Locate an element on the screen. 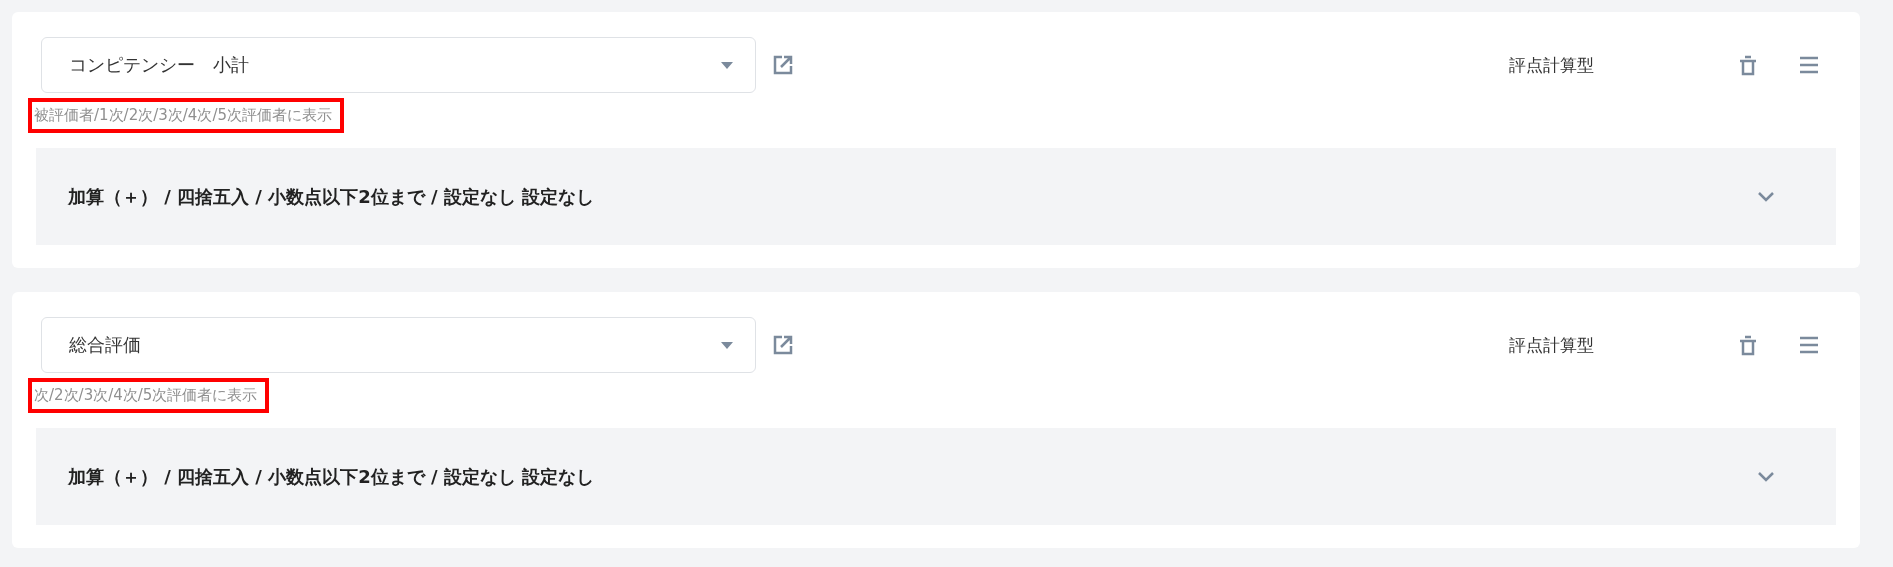 This screenshot has width=1893, height=567. dropdown-field: 総合評価 is located at coordinates (398, 345).